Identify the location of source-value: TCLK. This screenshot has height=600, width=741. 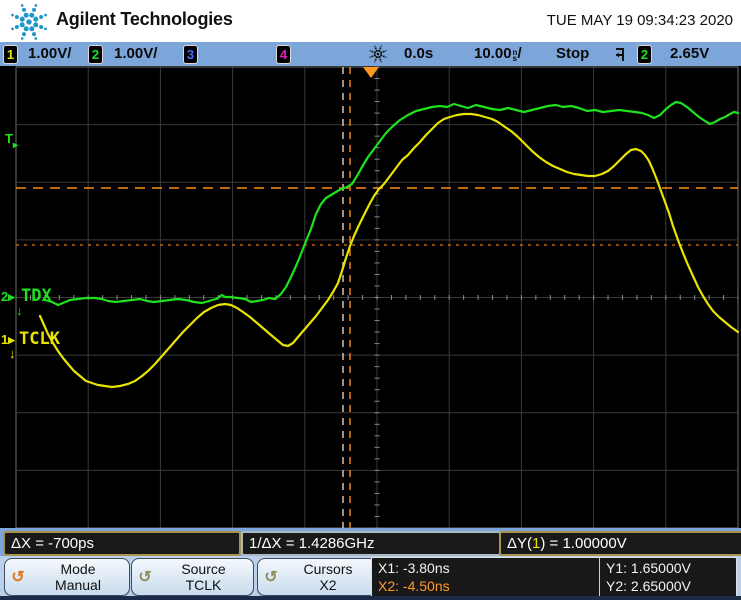
(203, 585).